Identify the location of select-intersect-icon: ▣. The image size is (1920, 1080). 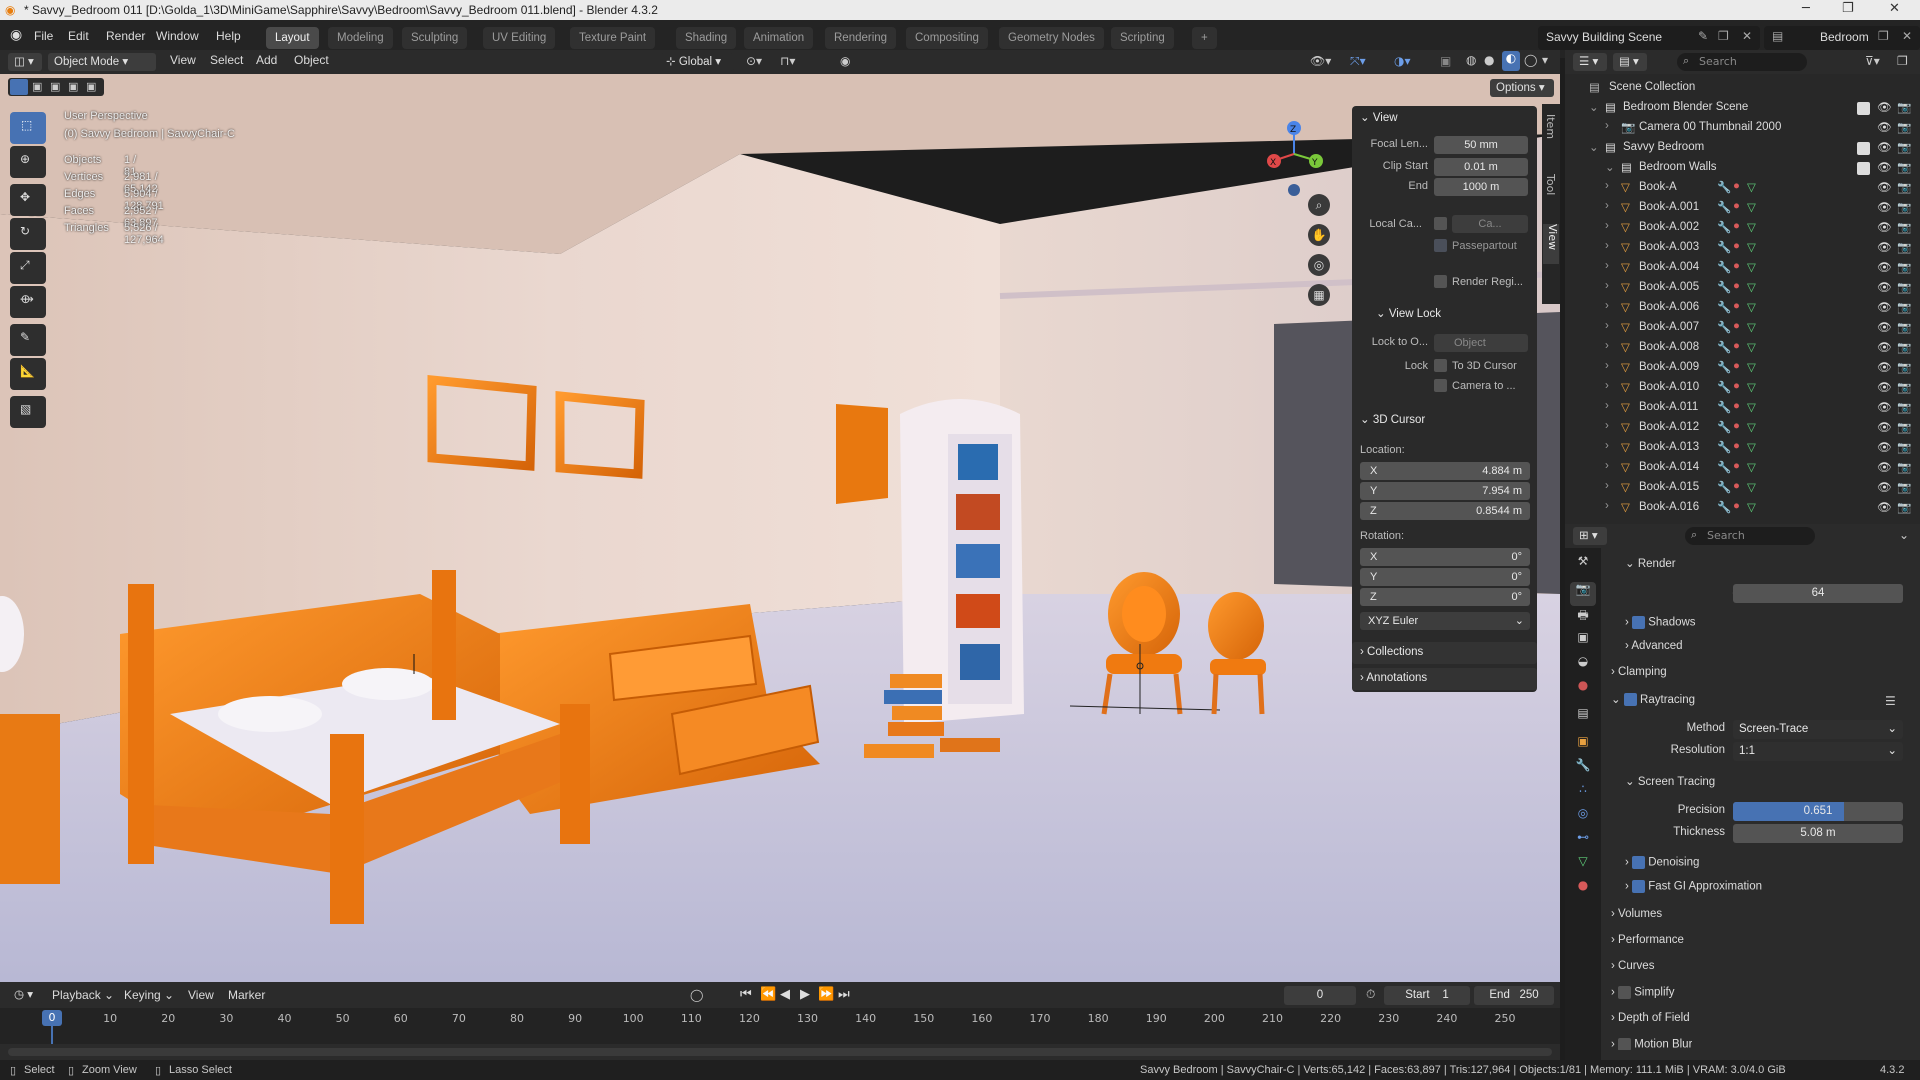
(91, 86).